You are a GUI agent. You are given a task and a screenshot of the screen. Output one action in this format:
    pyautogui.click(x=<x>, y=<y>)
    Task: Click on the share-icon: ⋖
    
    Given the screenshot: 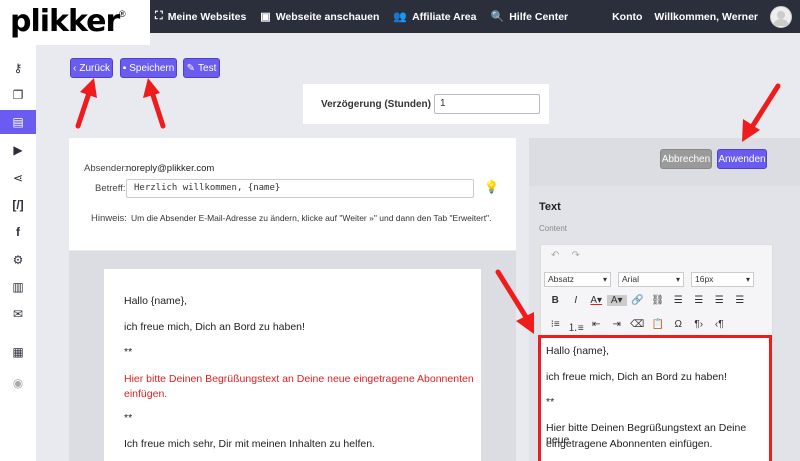 What is the action you would take?
    pyautogui.click(x=18, y=178)
    